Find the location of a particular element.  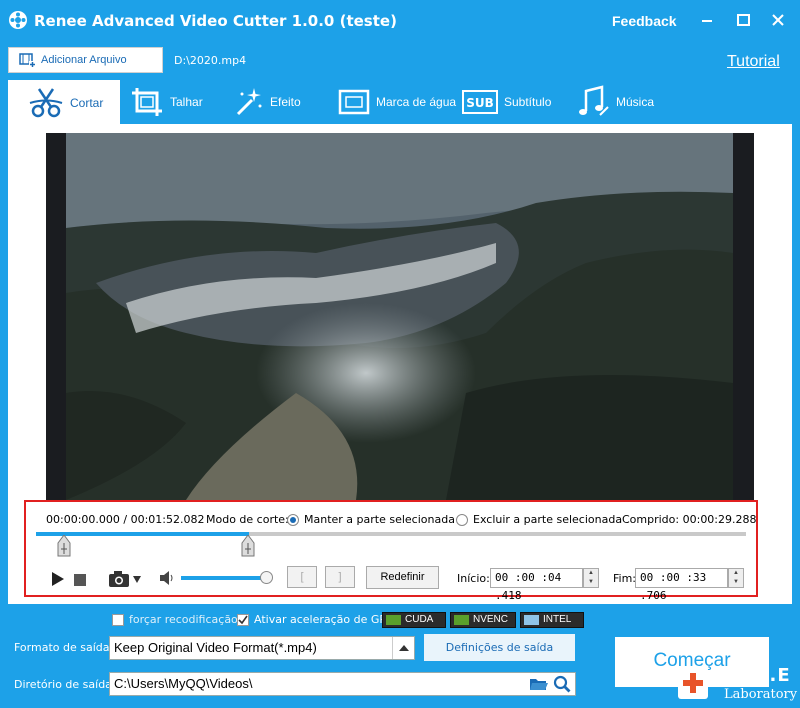

dir-label: Diretório de saída: is located at coordinates (65, 684).